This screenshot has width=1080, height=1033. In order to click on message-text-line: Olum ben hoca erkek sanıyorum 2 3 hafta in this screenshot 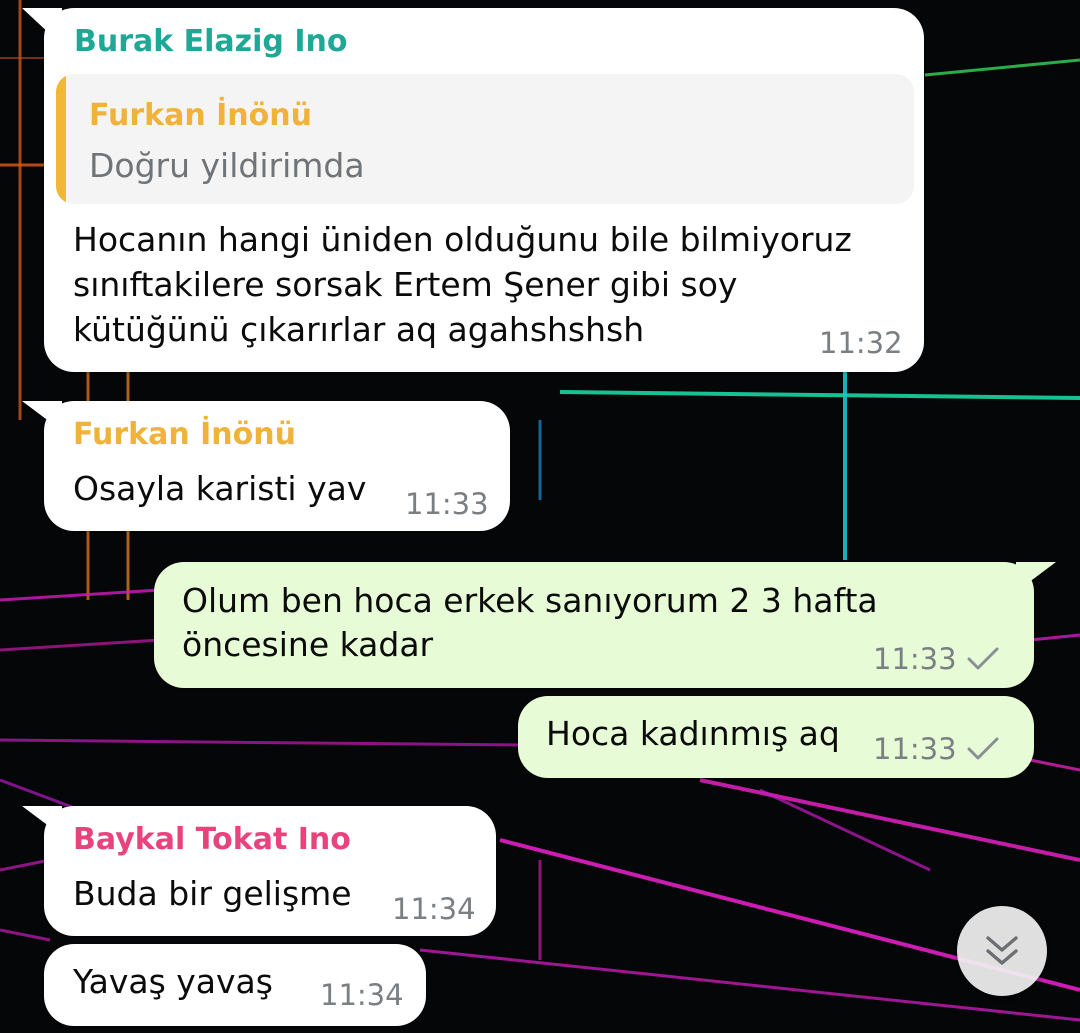, I will do `click(530, 600)`.